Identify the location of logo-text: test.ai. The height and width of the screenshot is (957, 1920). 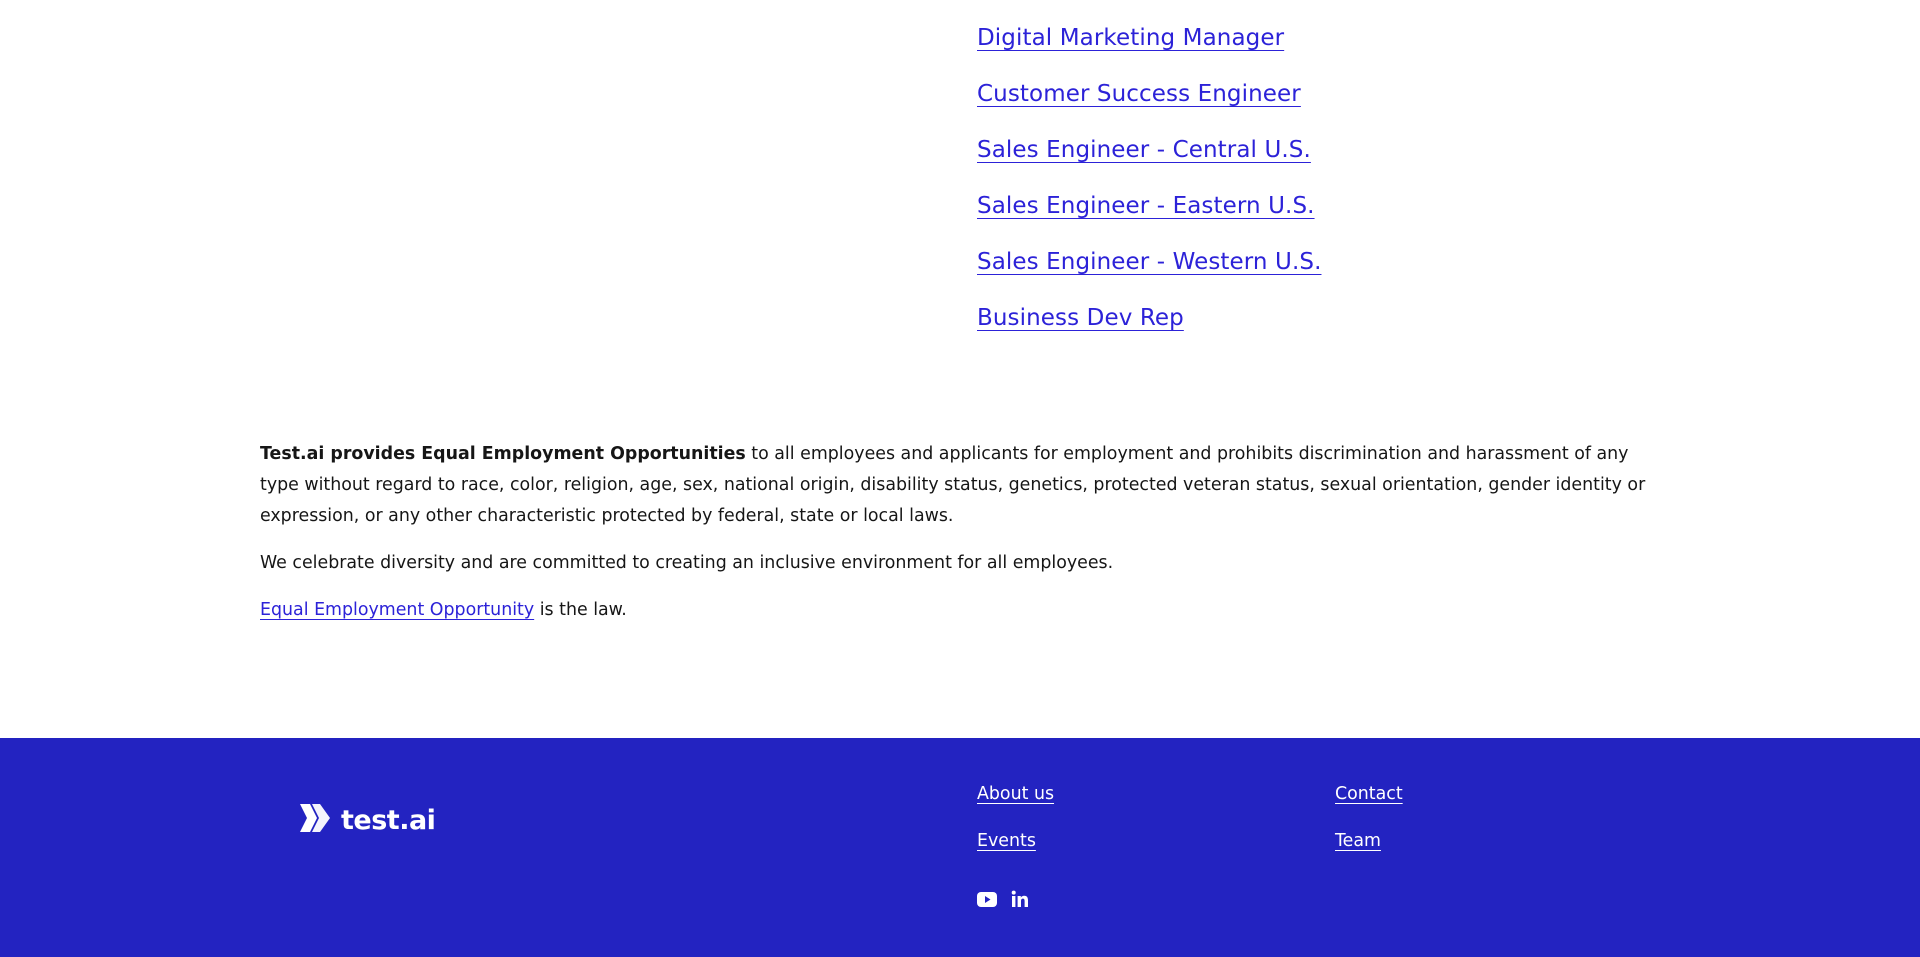
(388, 820).